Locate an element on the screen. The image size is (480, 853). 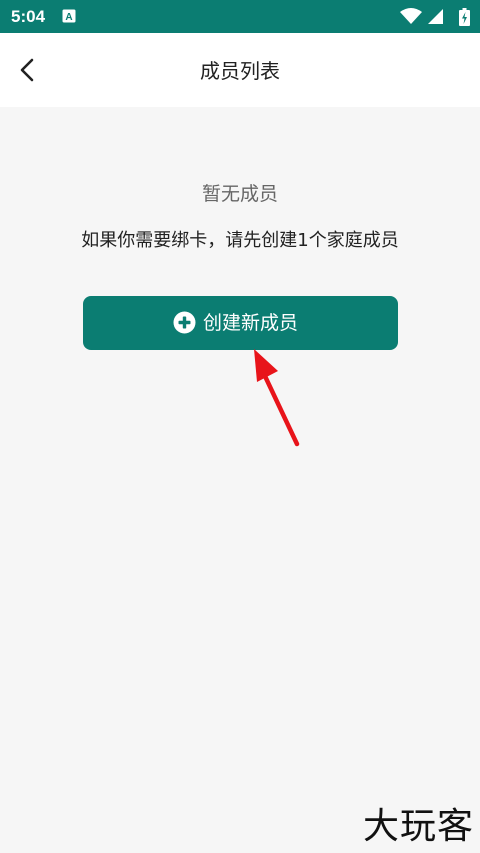
status-bar: 5:04 A is located at coordinates (240, 16).